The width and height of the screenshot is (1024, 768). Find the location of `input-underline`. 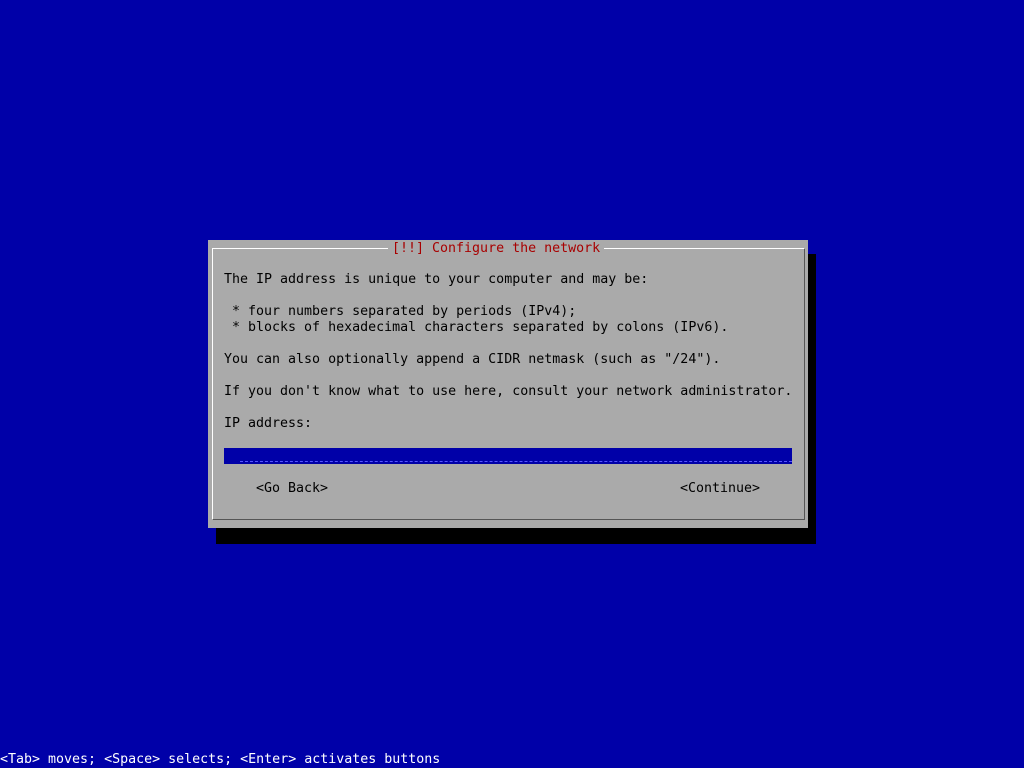

input-underline is located at coordinates (516, 461).